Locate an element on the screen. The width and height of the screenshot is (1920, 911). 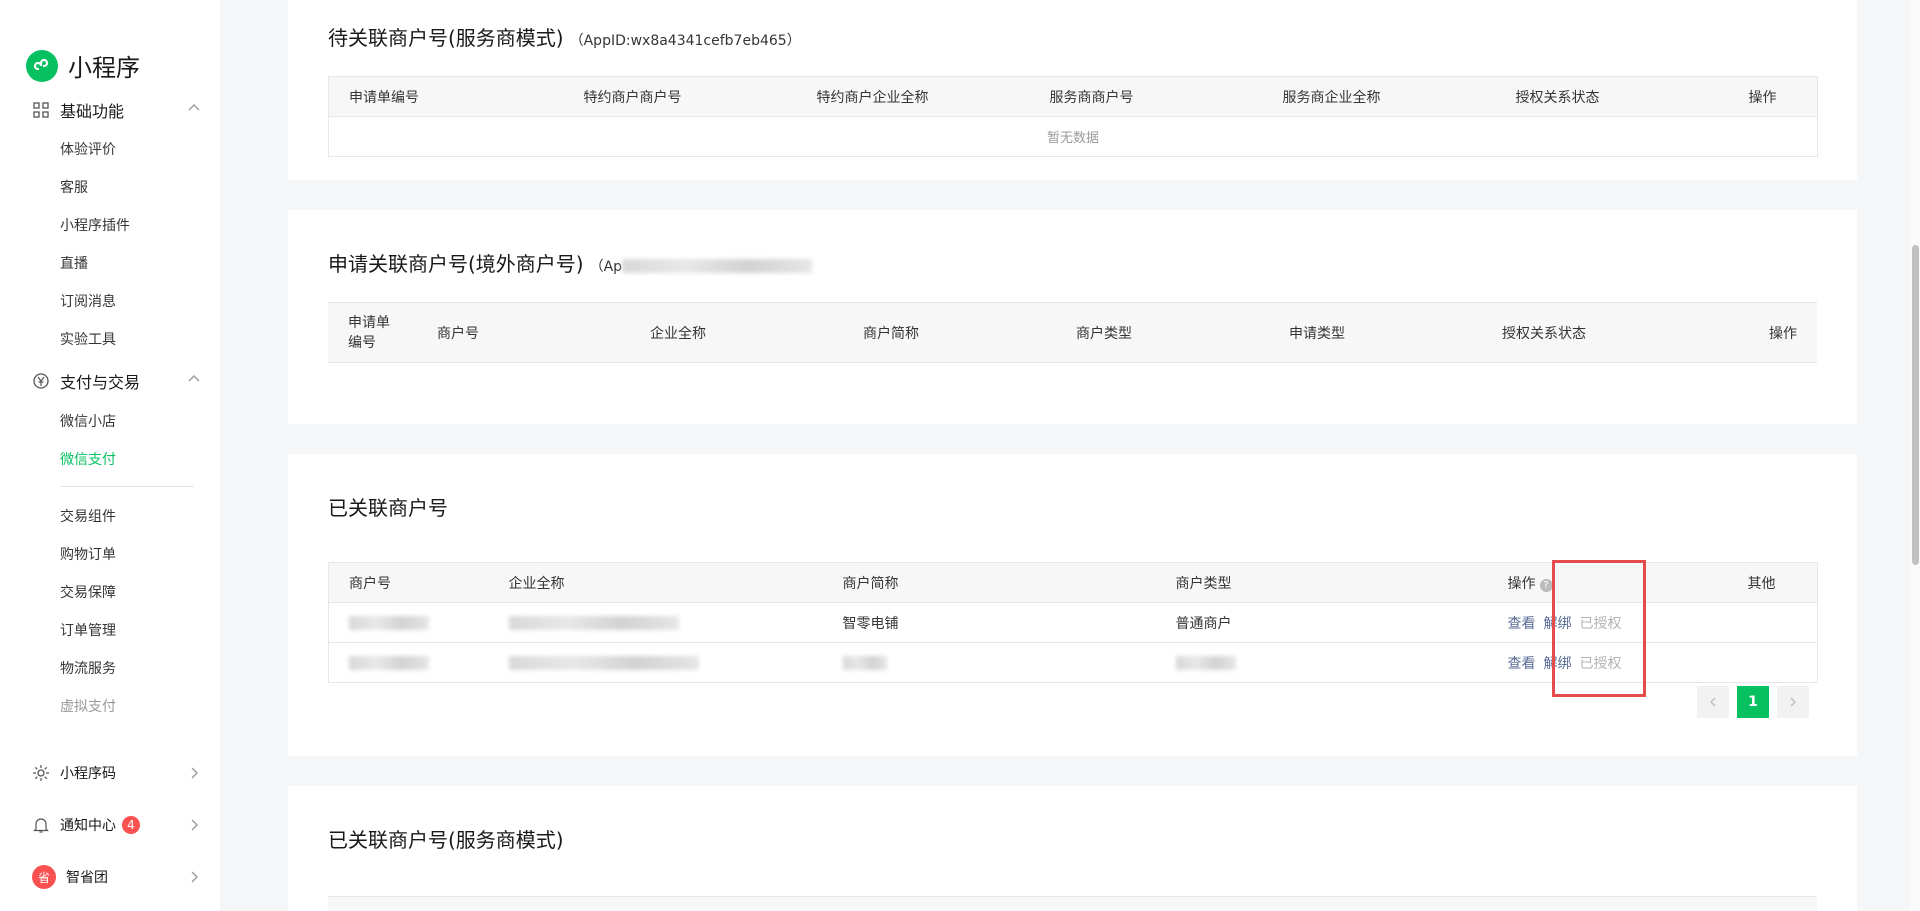
merchant-type-cell: 普通商户 is located at coordinates (1321, 622).